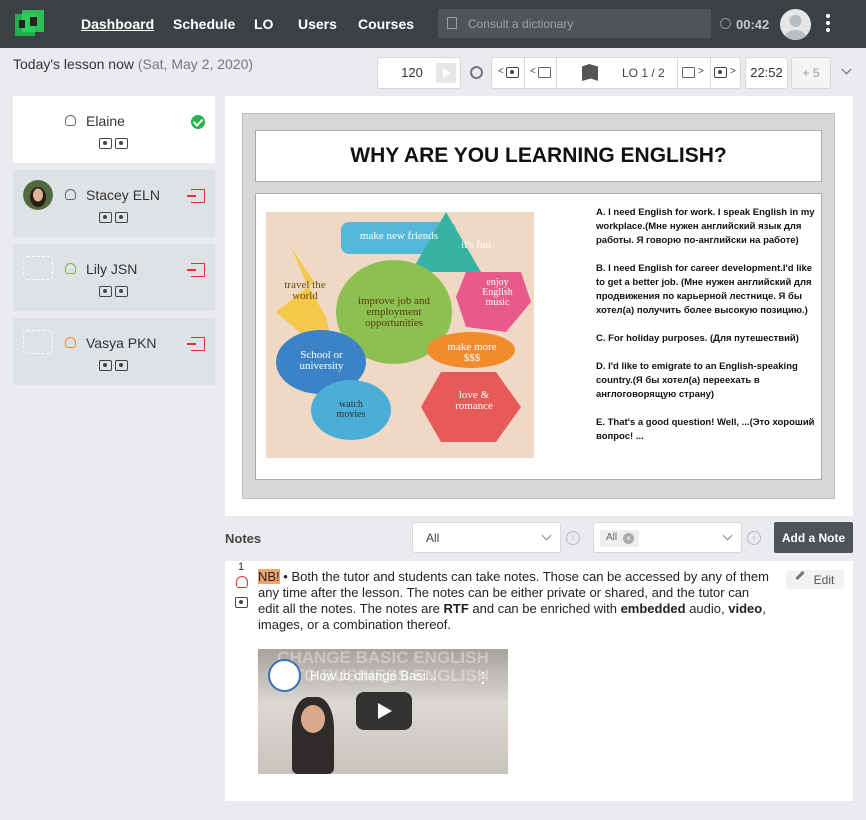 The image size is (866, 820). I want to click on edit-note-button: Edit, so click(815, 579).